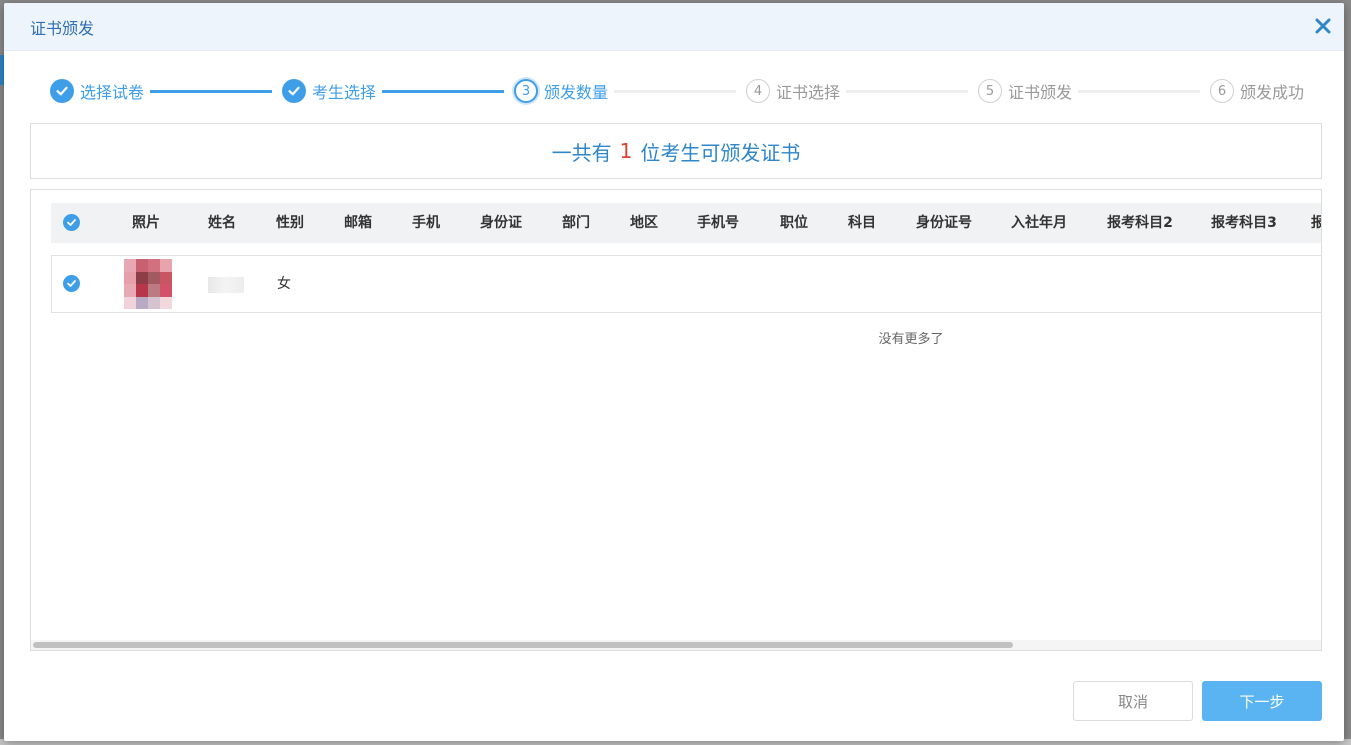  Describe the element at coordinates (146, 223) in the screenshot. I see `column-header: 照片` at that location.